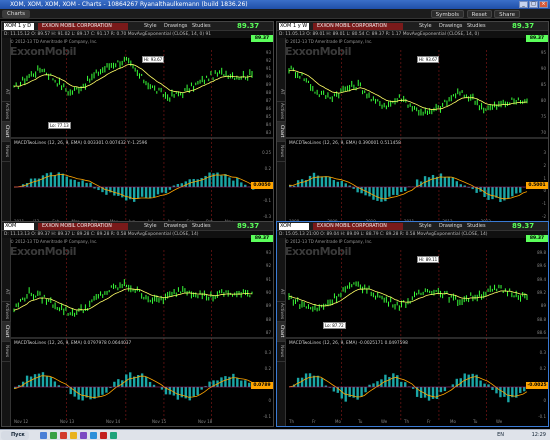 The height and width of the screenshot is (440, 550). I want to click on app-icon, so click(53, 435).